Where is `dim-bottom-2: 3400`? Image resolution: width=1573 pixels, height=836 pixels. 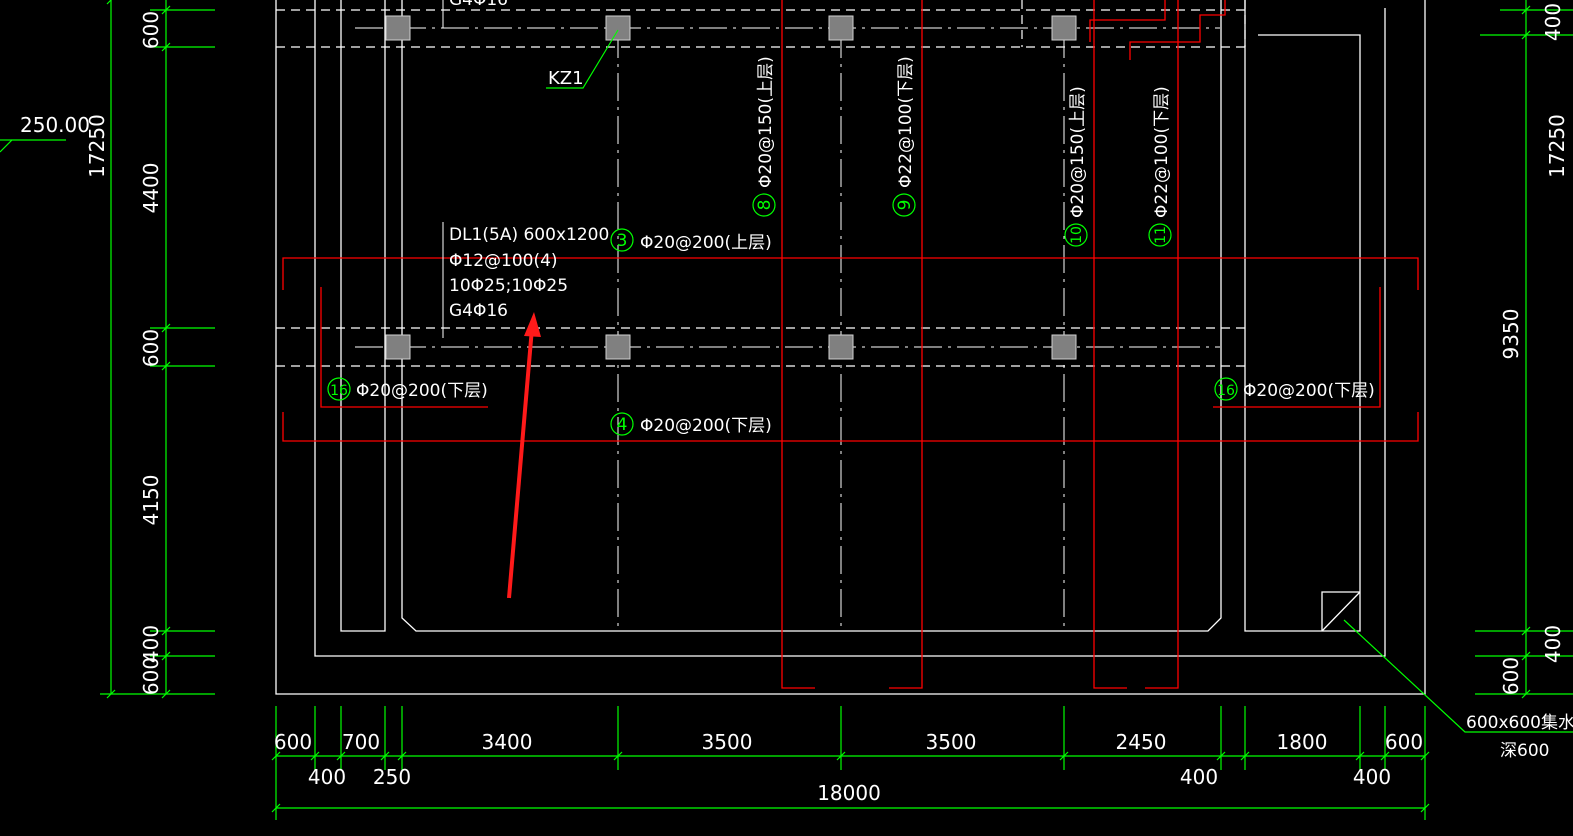 dim-bottom-2: 3400 is located at coordinates (507, 742).